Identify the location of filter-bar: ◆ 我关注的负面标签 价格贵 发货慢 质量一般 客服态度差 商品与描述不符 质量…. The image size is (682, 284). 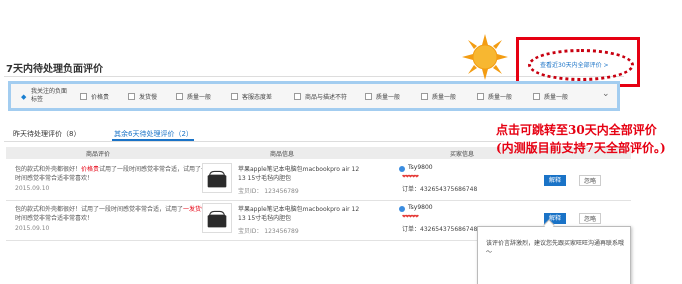
(314, 96).